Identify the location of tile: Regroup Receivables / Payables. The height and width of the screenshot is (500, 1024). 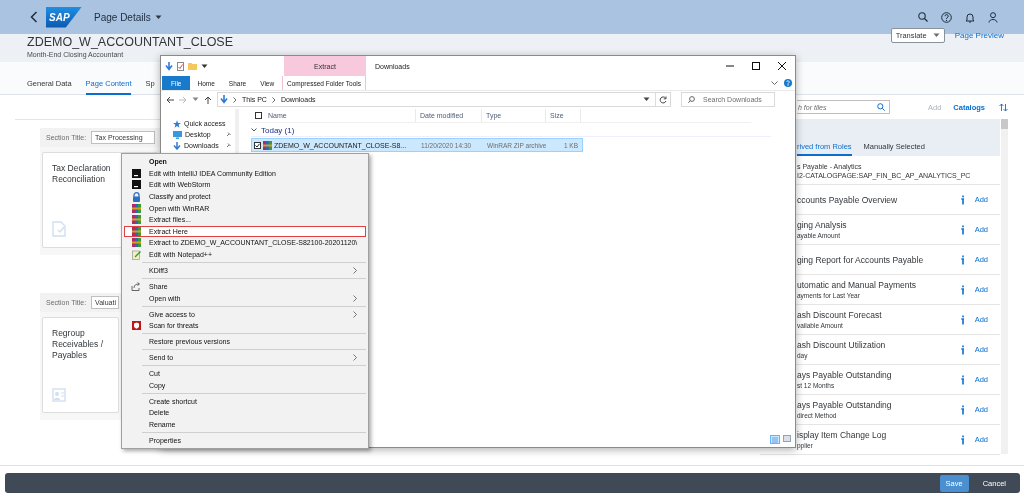
(80, 365).